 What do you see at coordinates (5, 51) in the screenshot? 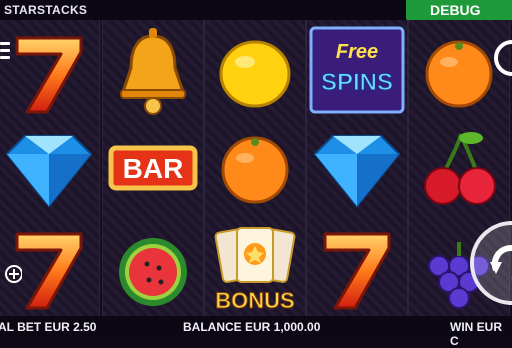
I see `menu-icon` at bounding box center [5, 51].